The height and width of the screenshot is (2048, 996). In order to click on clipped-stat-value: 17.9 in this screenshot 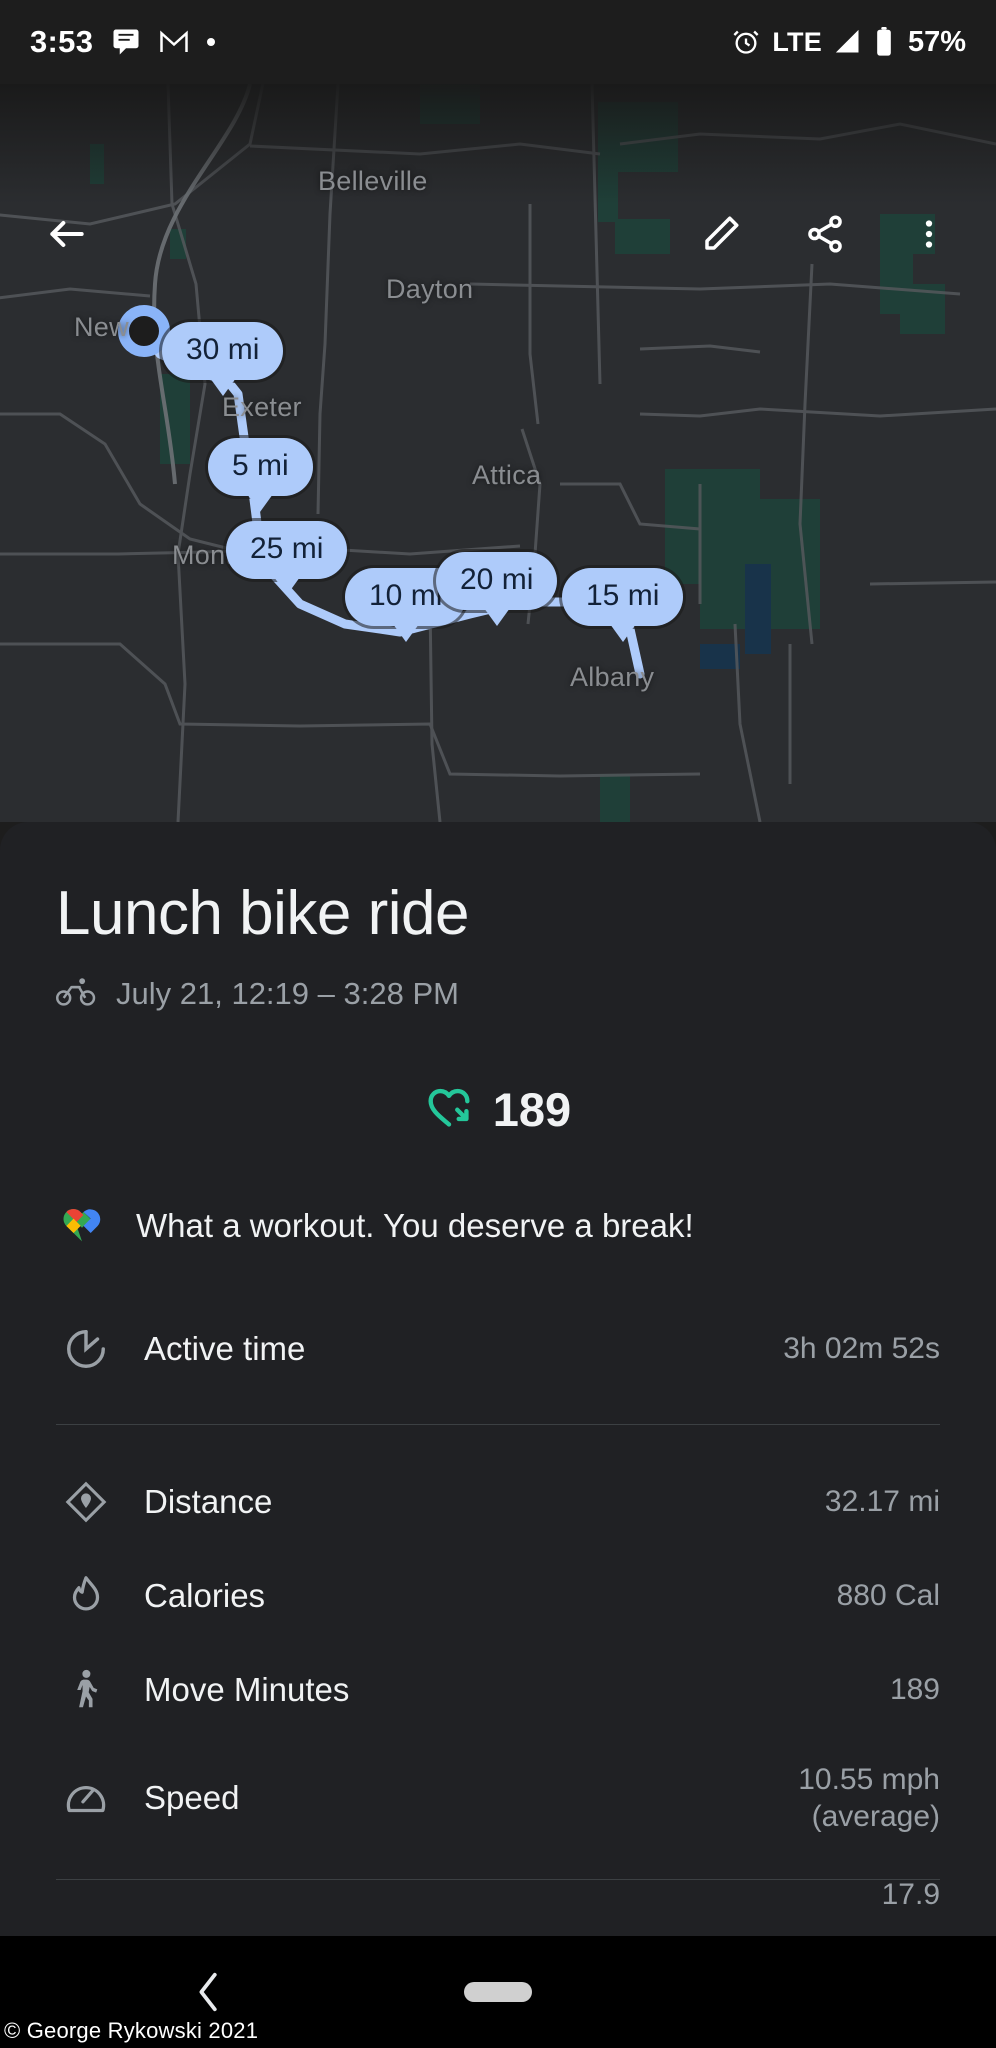, I will do `click(910, 1894)`.